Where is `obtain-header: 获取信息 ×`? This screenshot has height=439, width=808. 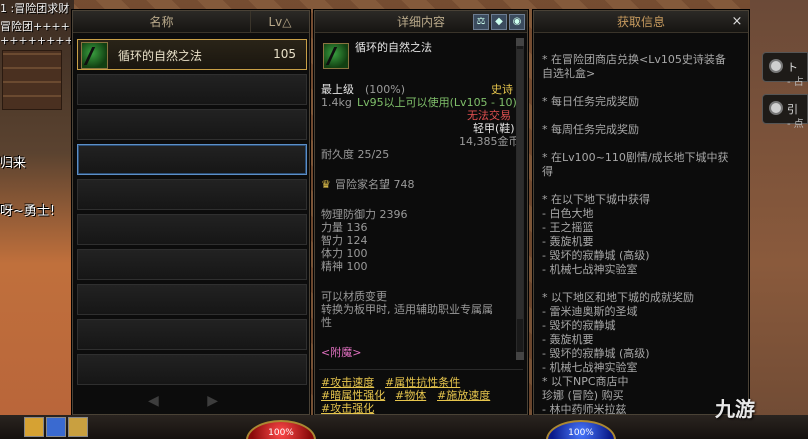 obtain-header: 获取信息 × is located at coordinates (641, 22).